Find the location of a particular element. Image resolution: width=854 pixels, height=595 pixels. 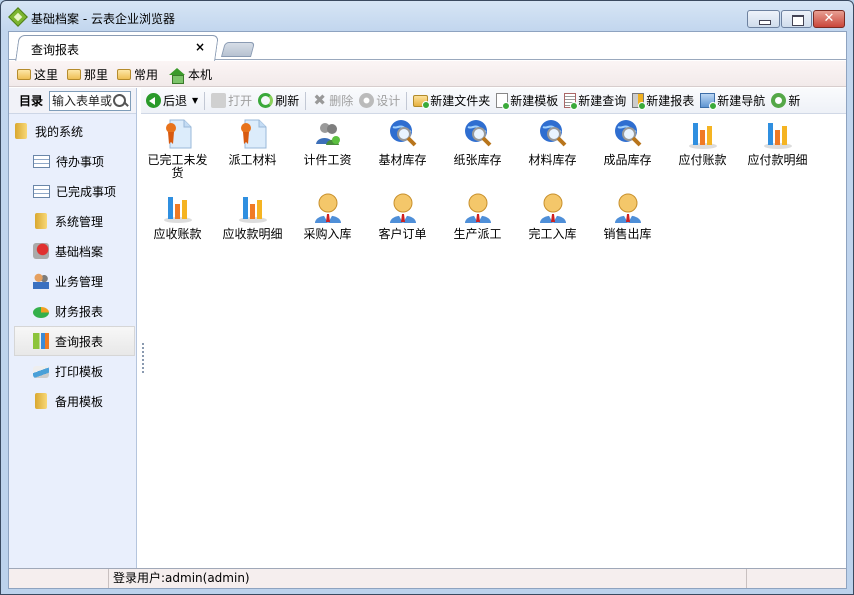

new-tab-button is located at coordinates (238, 49).